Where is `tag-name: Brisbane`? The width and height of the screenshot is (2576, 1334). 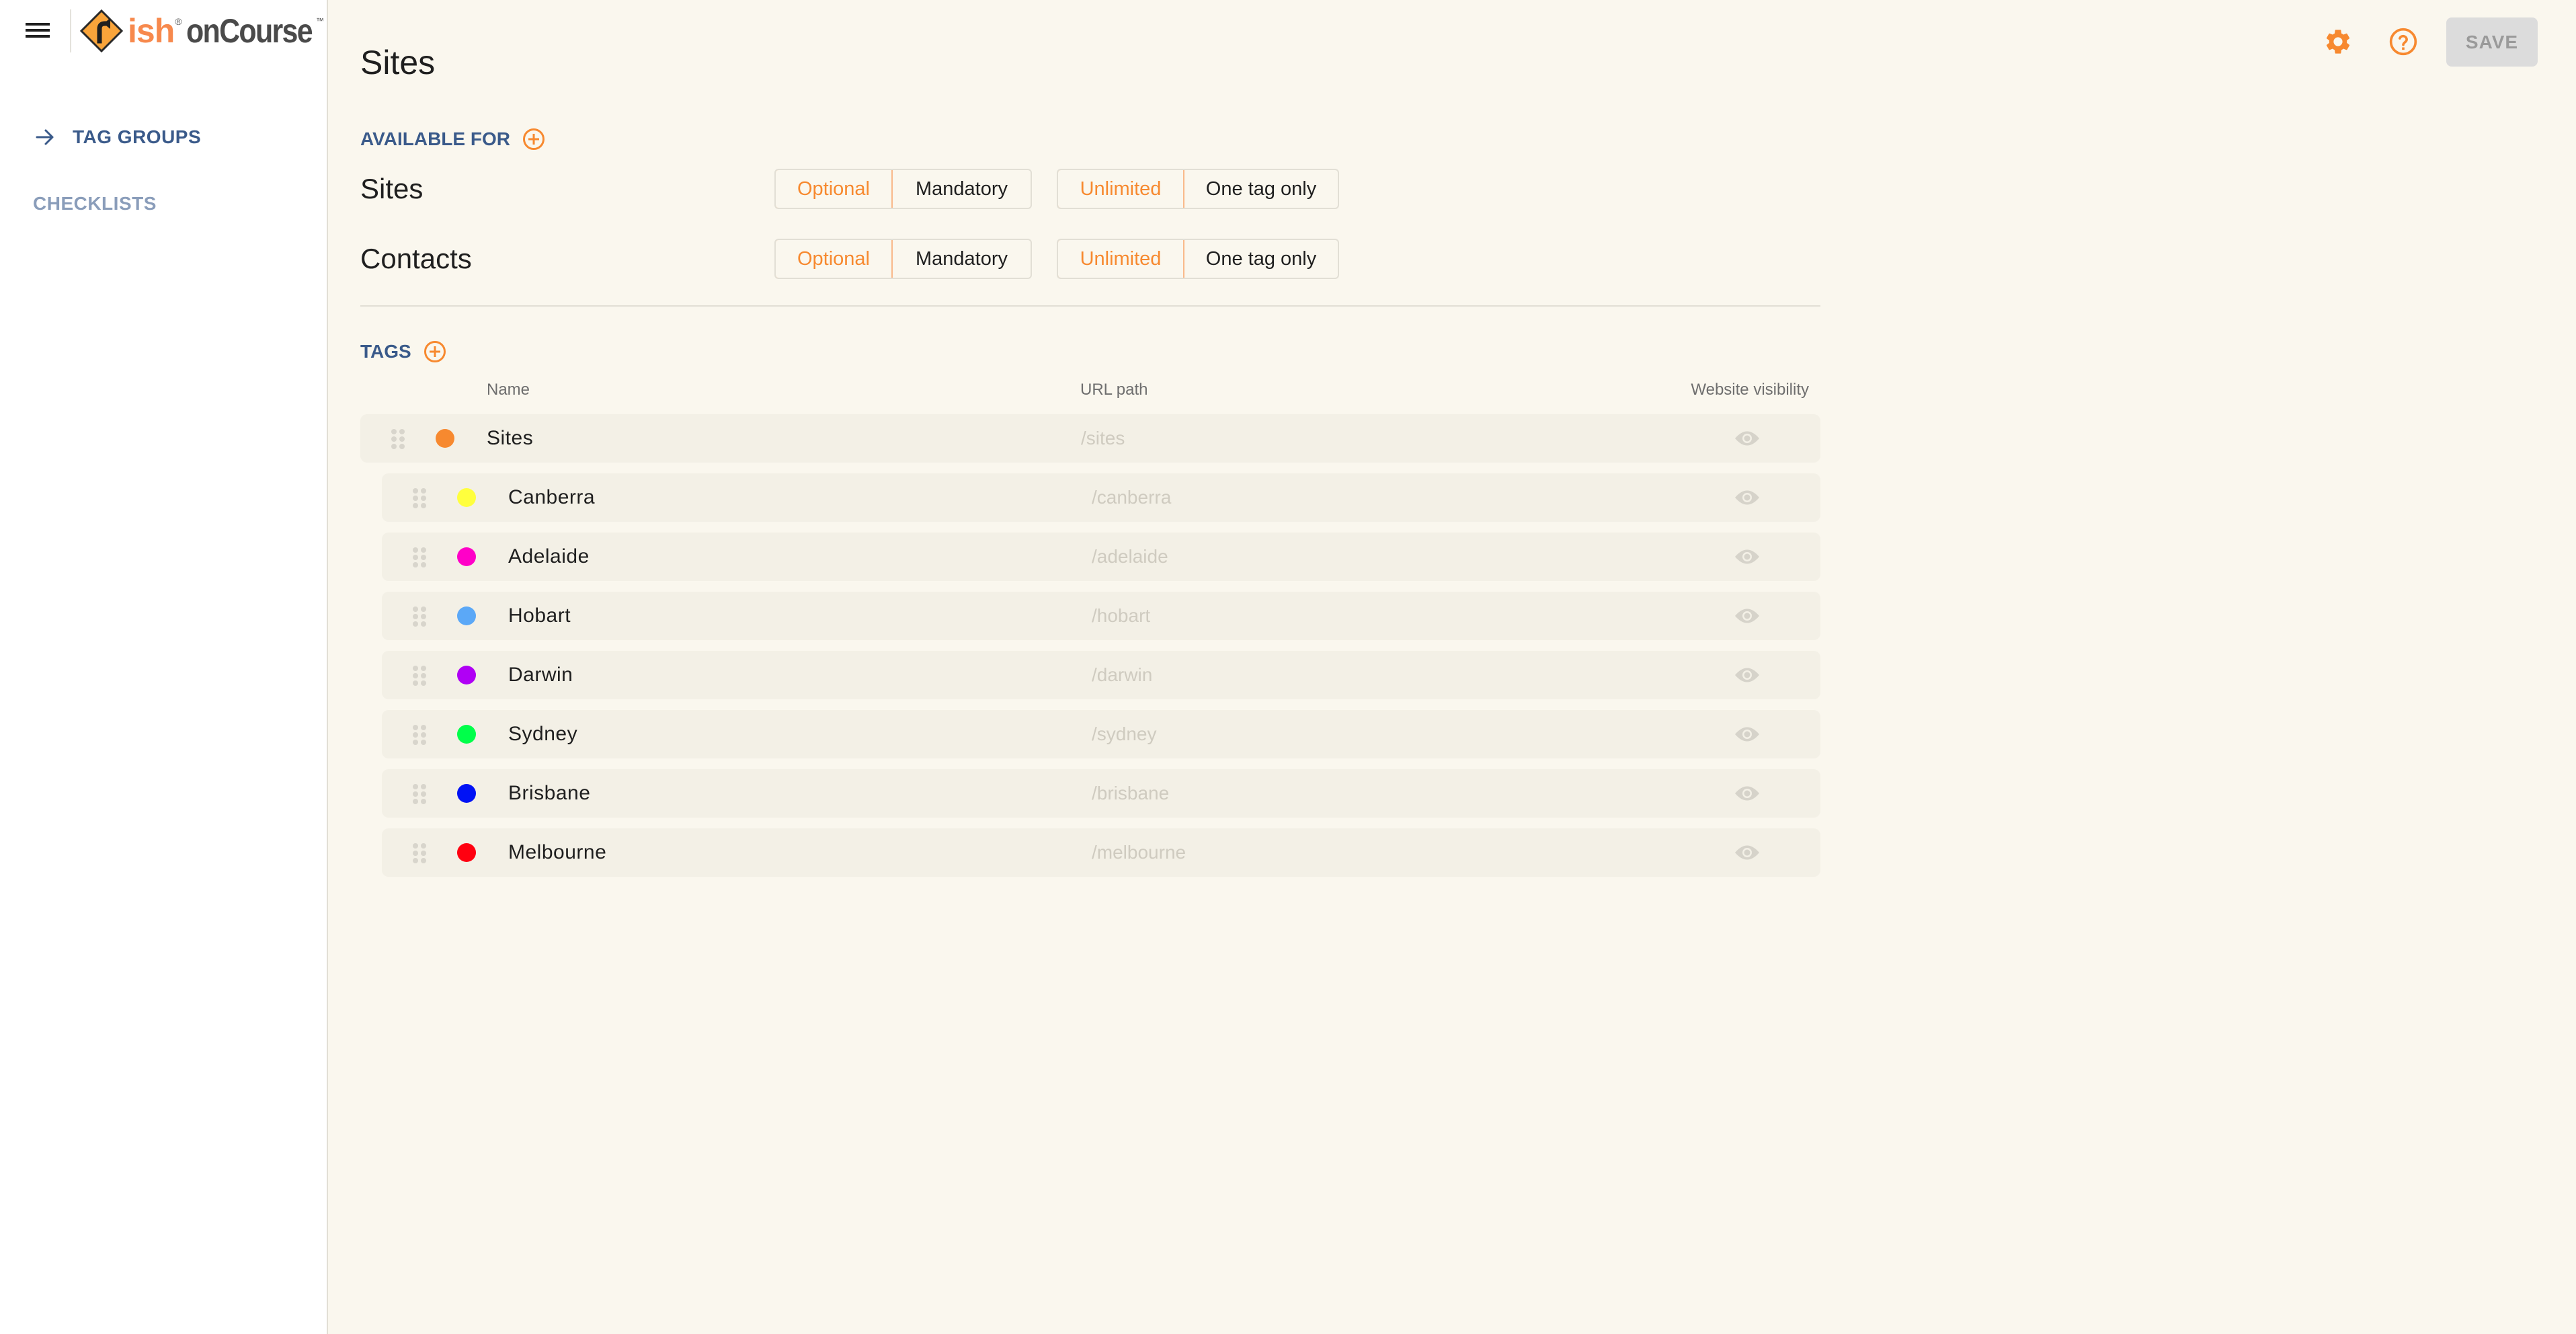
tag-name: Brisbane is located at coordinates (549, 793).